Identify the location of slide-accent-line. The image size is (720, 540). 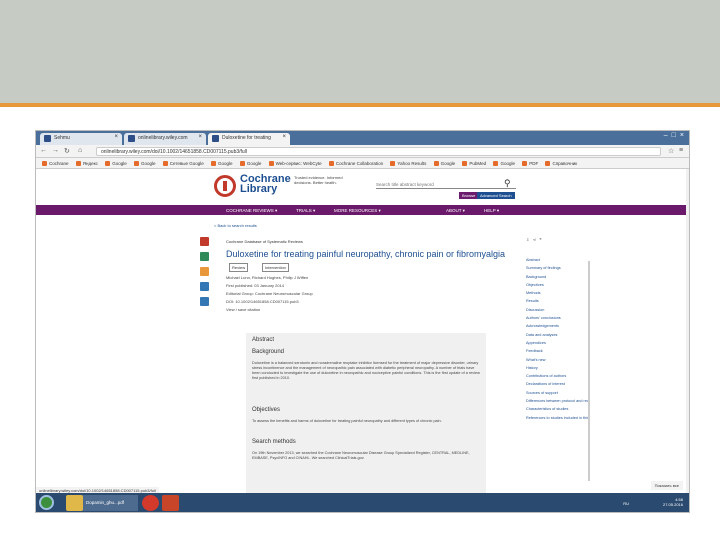
(360, 105).